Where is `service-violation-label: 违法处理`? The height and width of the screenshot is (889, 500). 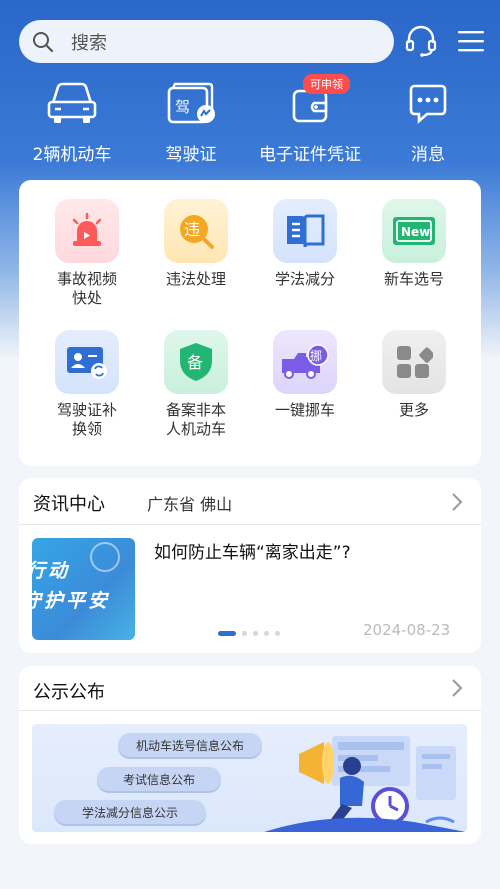
service-violation-label: 违法处理 is located at coordinates (195, 279).